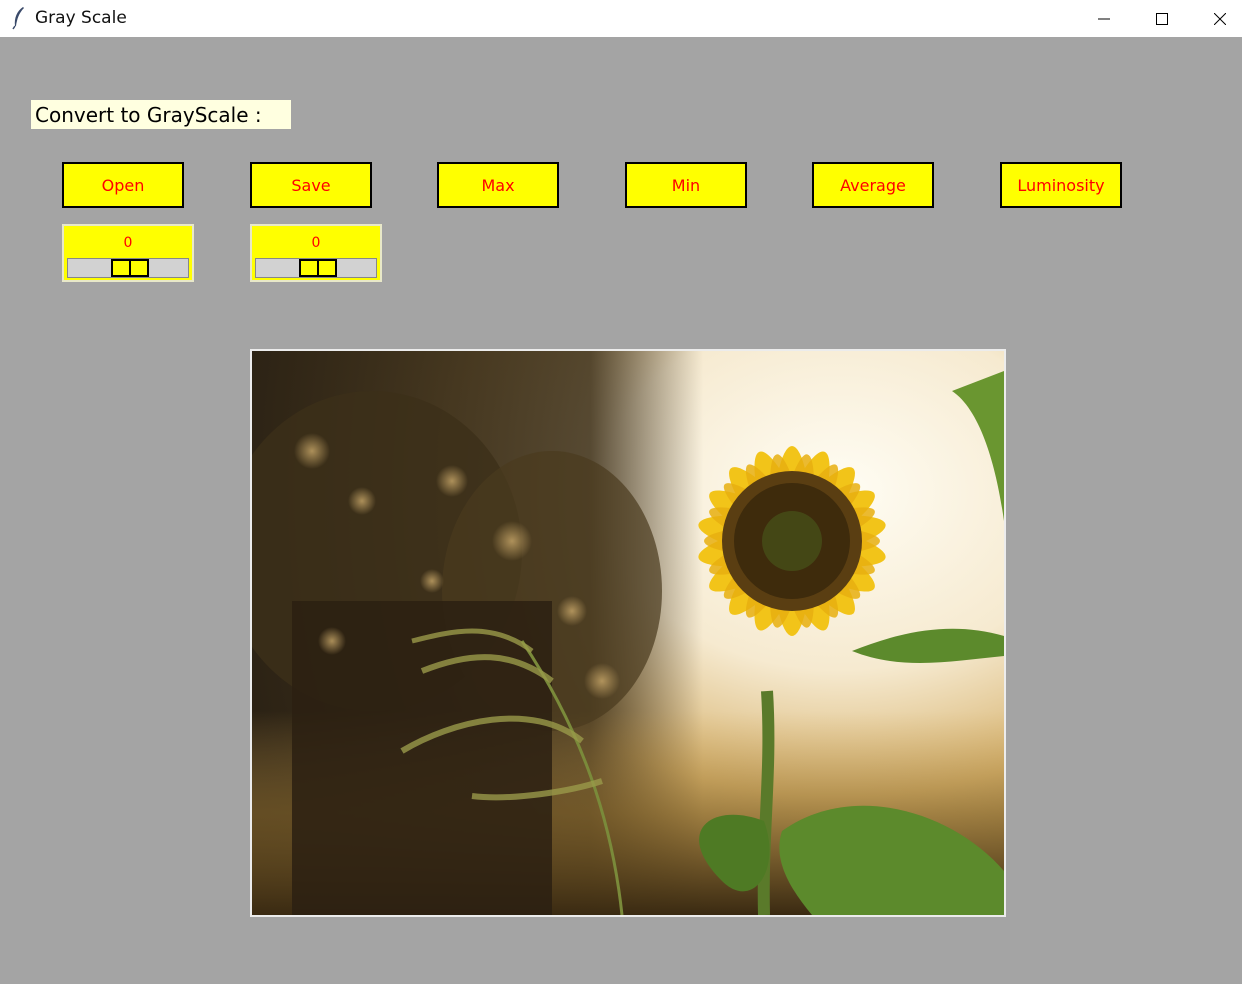 The image size is (1242, 984). What do you see at coordinates (873, 185) in the screenshot?
I see `average-button: Average` at bounding box center [873, 185].